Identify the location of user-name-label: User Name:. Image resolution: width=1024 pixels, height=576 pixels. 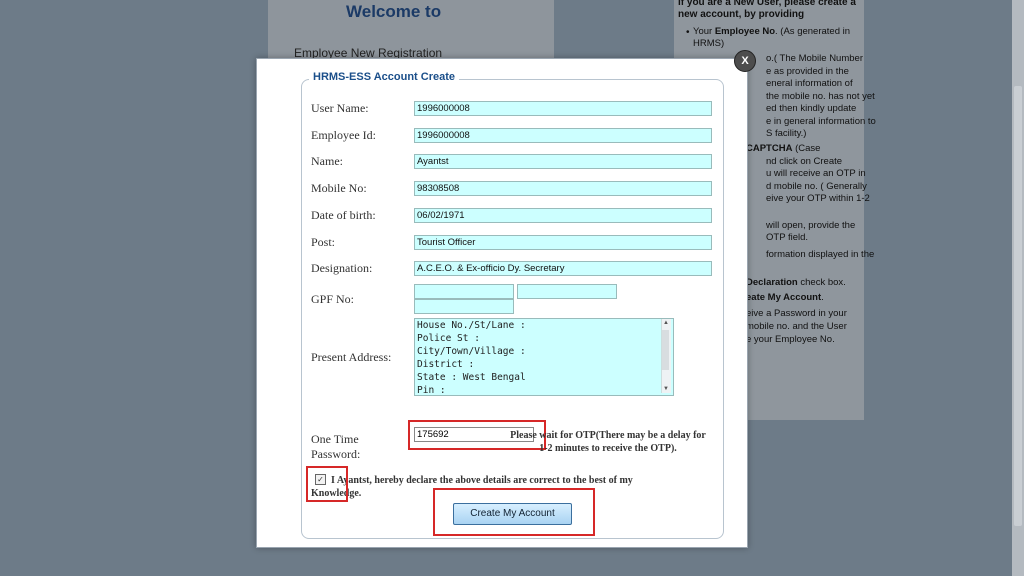
(340, 108).